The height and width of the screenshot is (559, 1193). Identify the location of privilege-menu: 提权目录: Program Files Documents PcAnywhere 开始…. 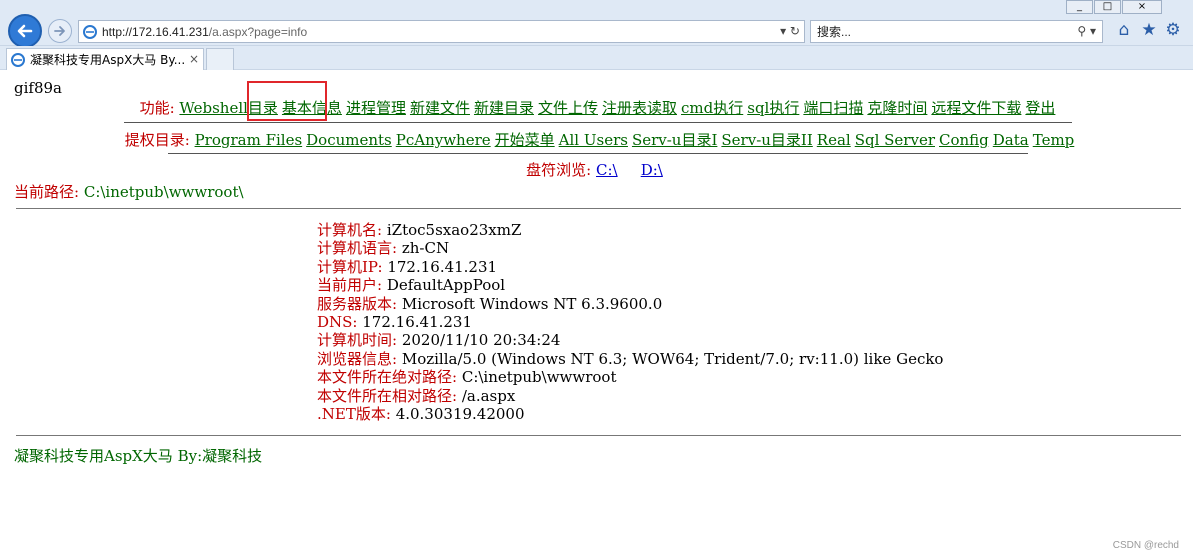
(599, 139).